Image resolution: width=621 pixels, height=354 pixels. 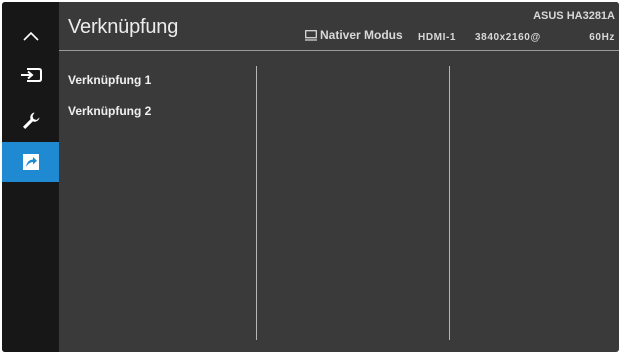 I want to click on sidebar-item-system, so click(x=30, y=121).